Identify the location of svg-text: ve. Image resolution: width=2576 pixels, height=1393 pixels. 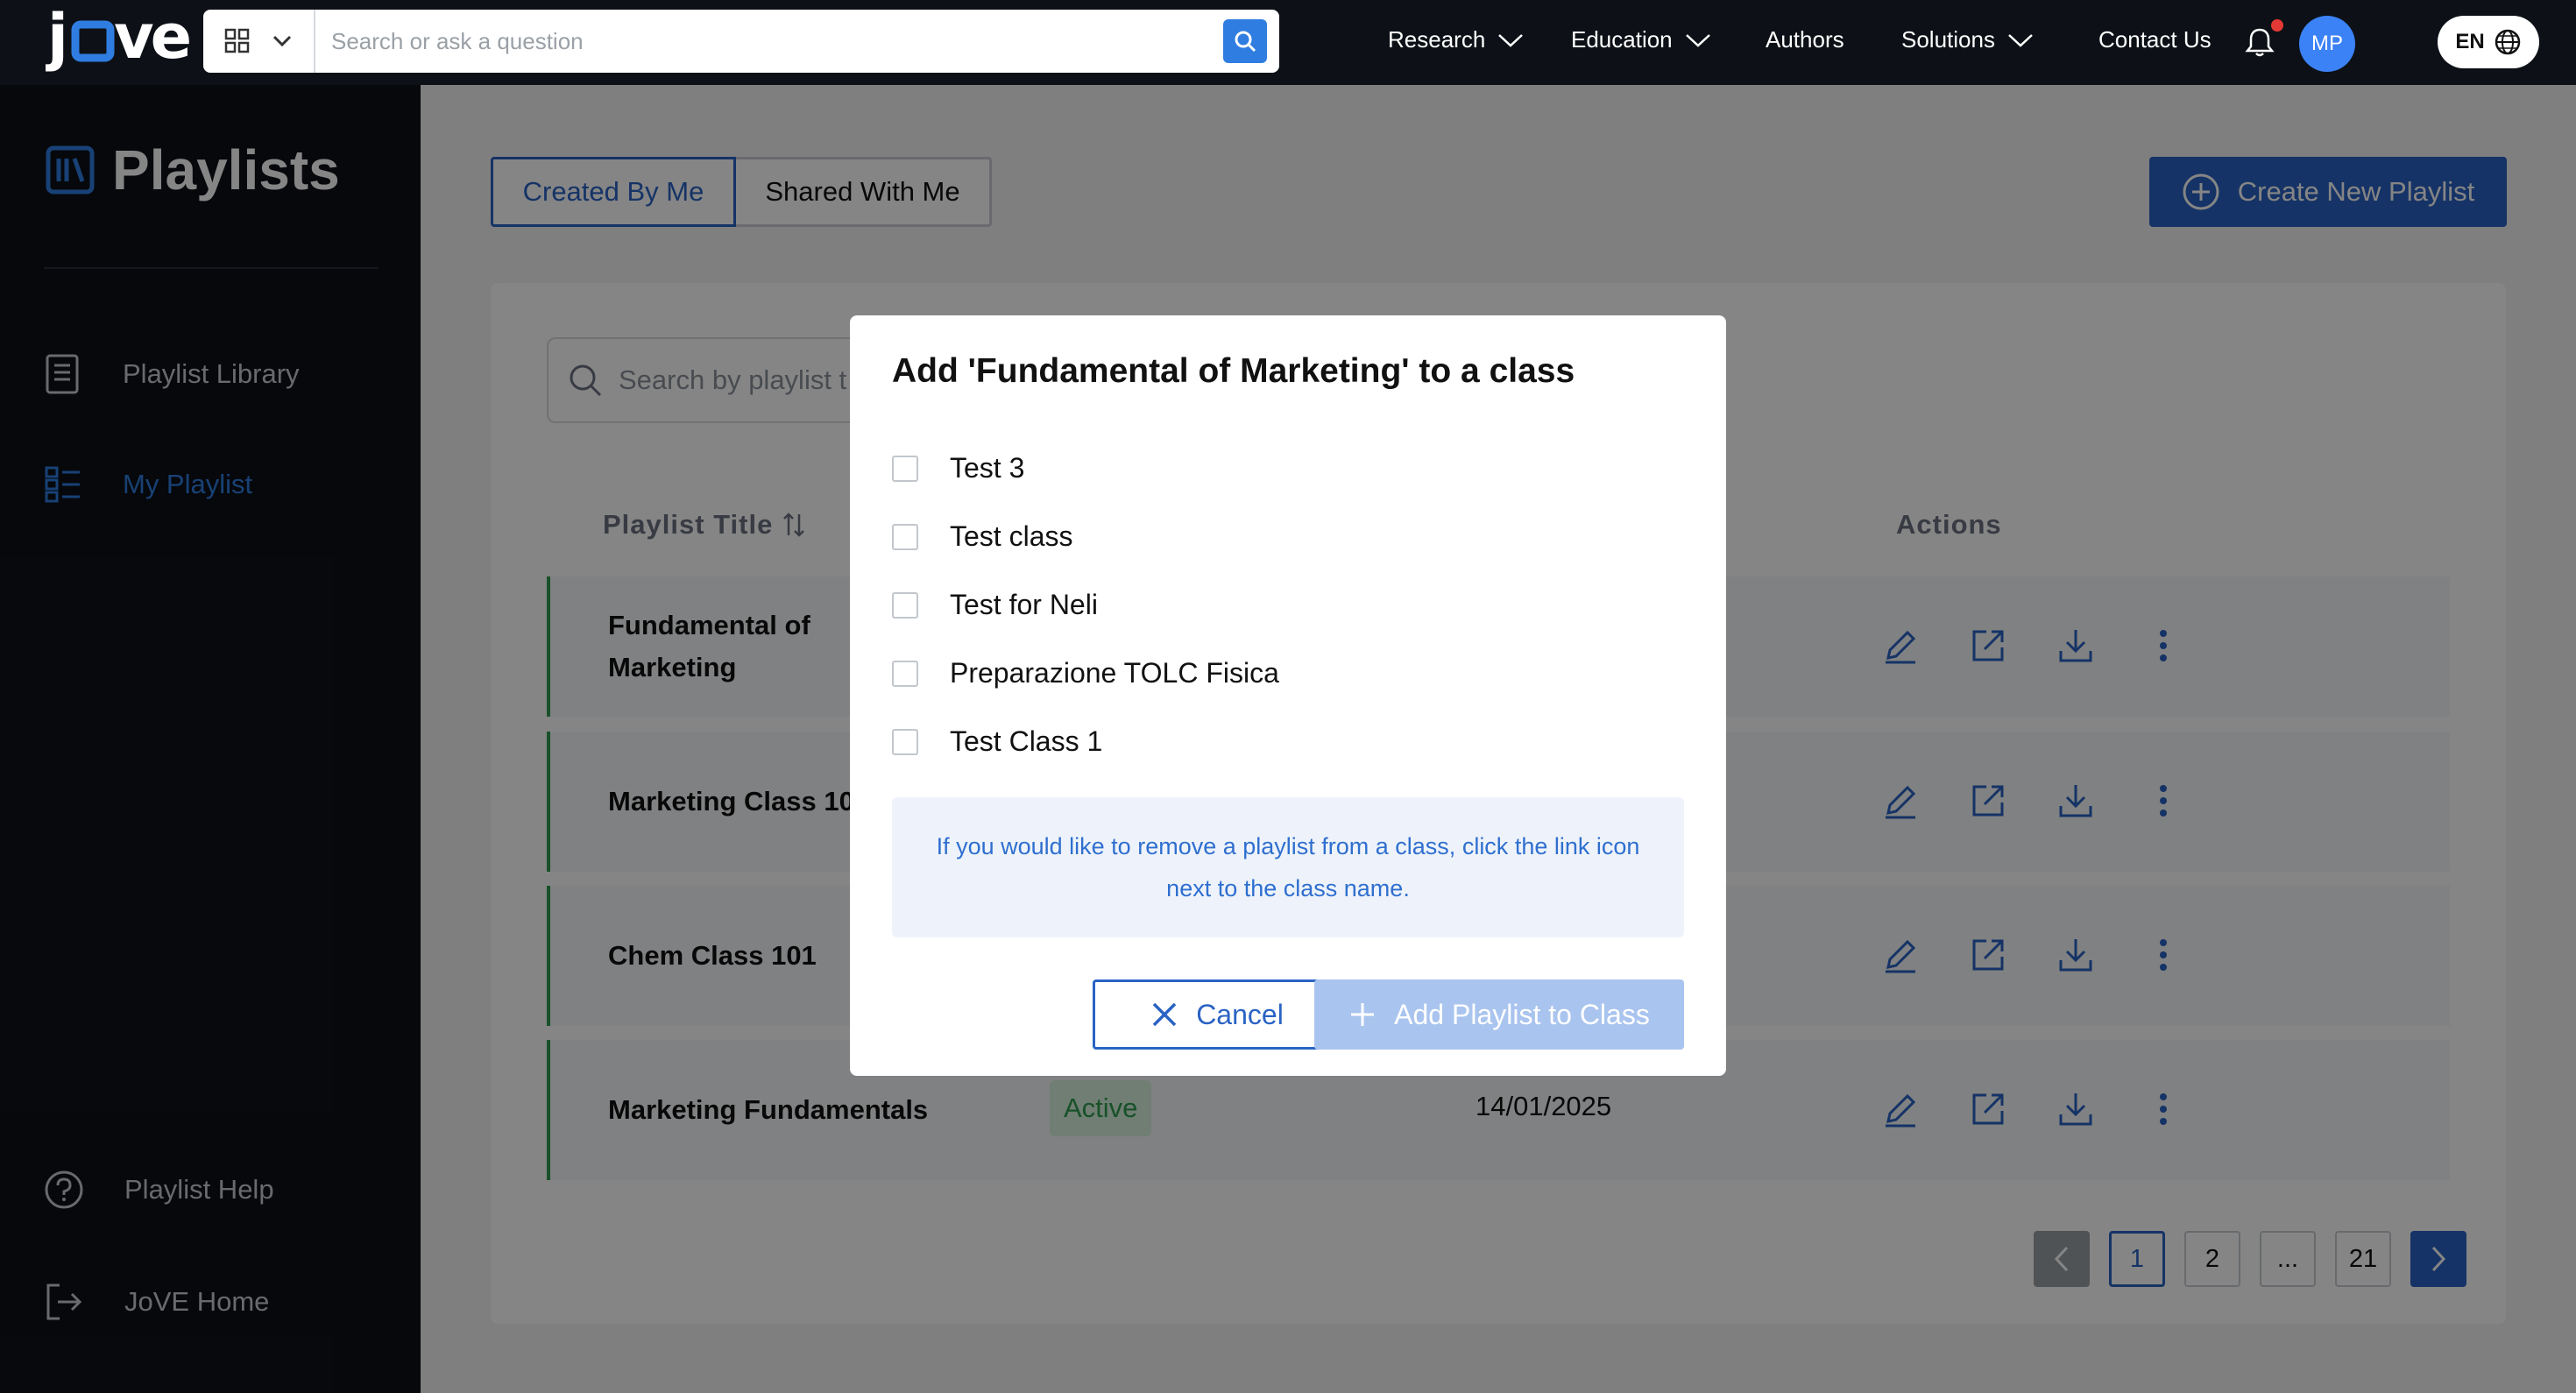
(152, 39).